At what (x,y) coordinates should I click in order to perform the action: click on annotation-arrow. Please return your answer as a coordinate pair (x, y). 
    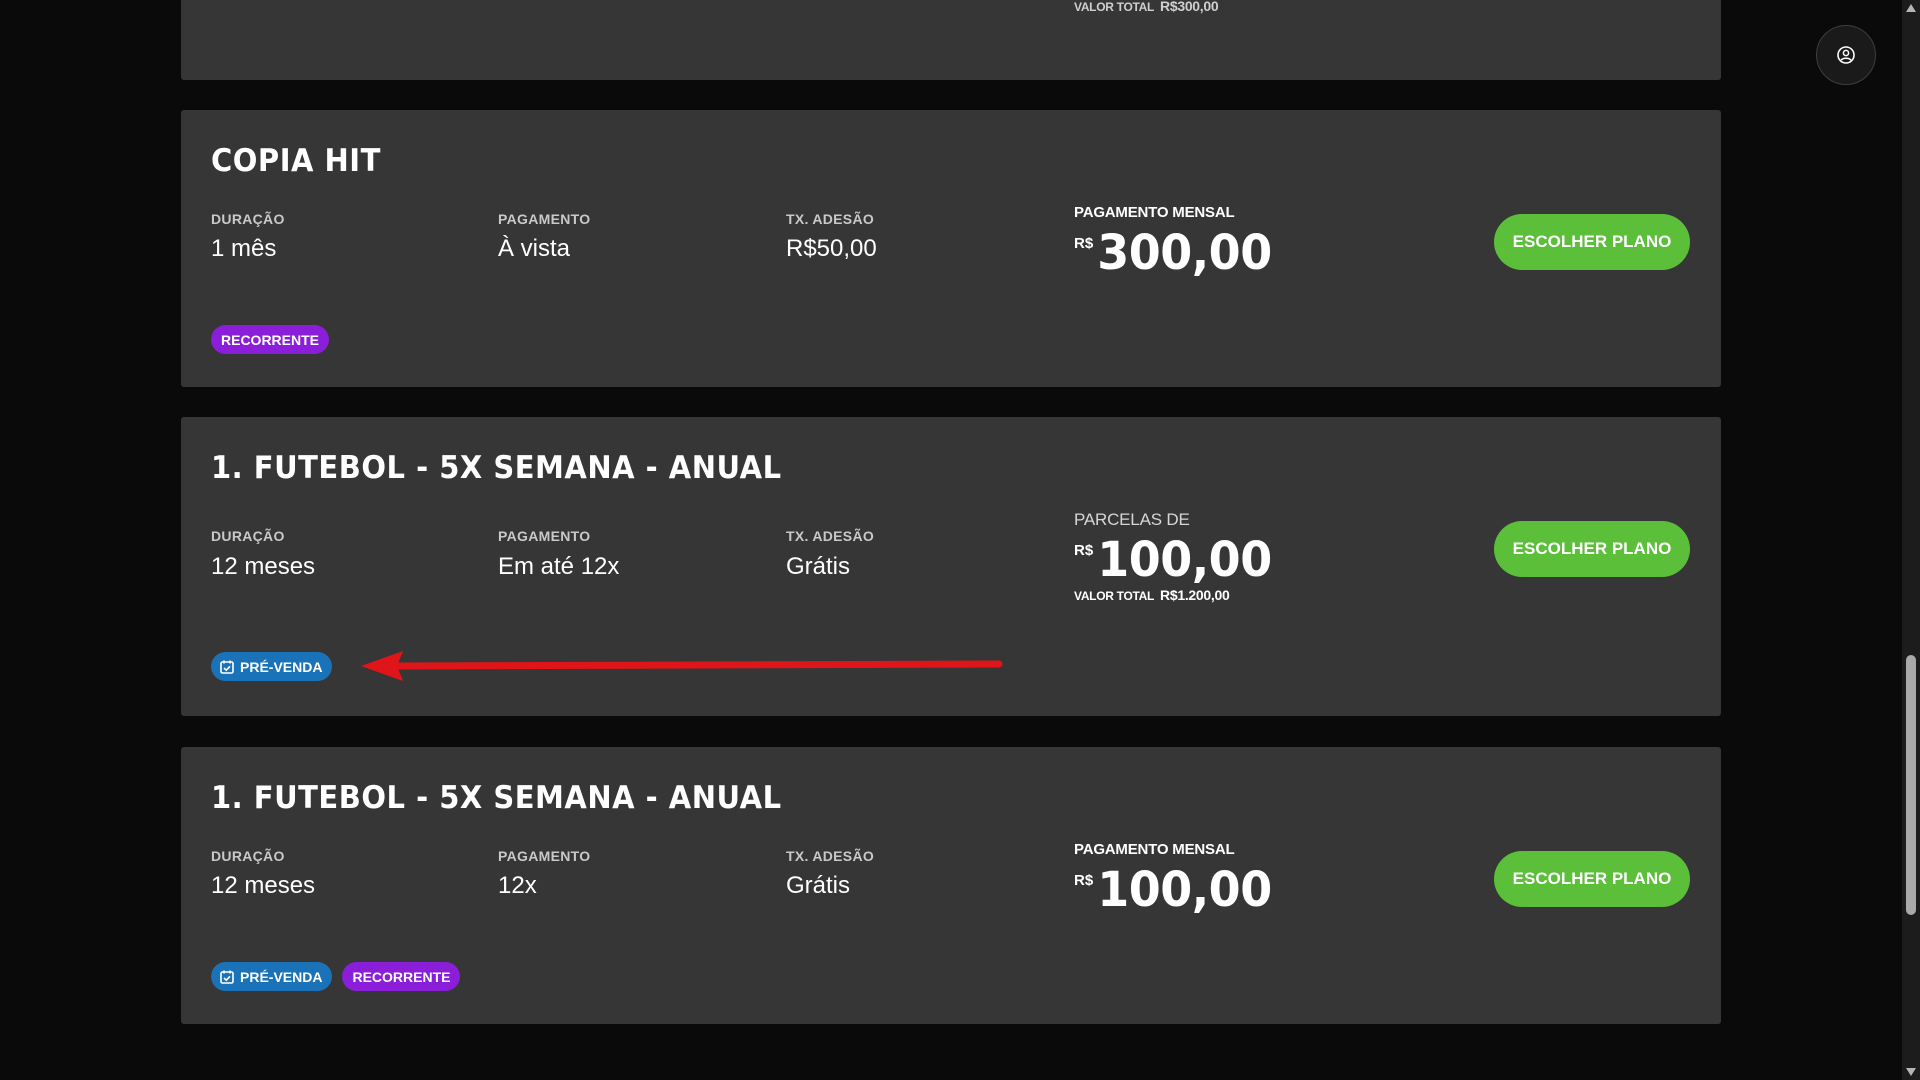
    Looking at the image, I should click on (682, 666).